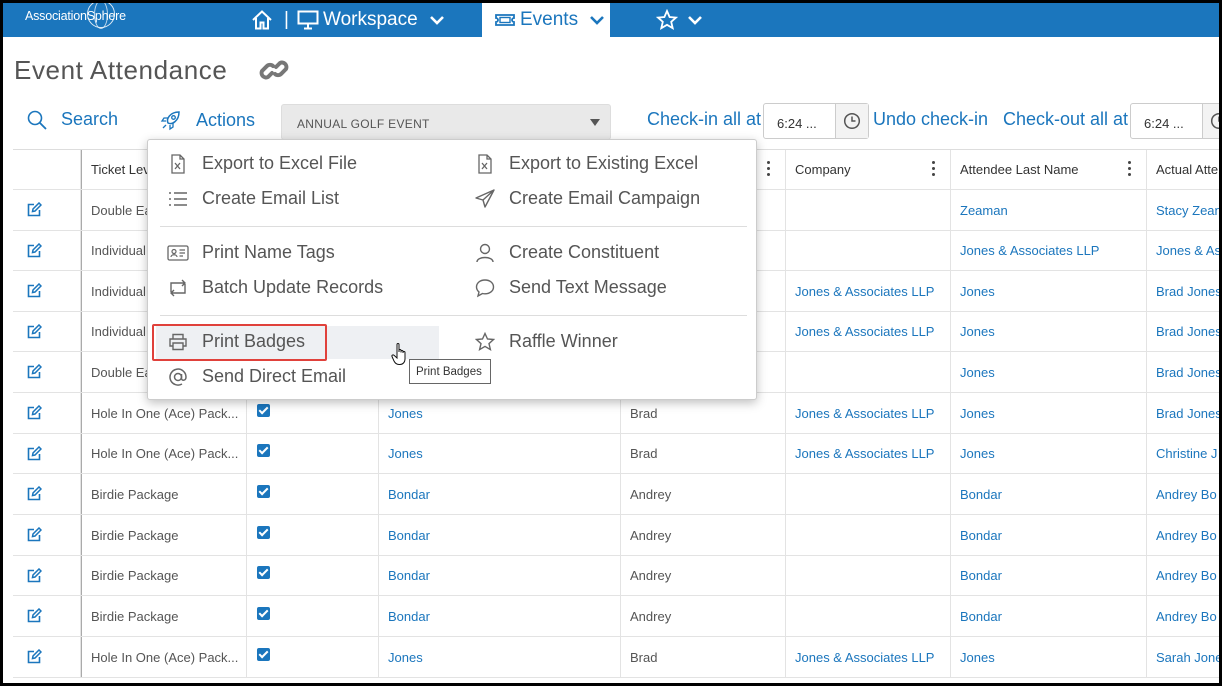 The image size is (1222, 686). What do you see at coordinates (981, 575) in the screenshot?
I see `attendee-last-name-cell-text: Bondar` at bounding box center [981, 575].